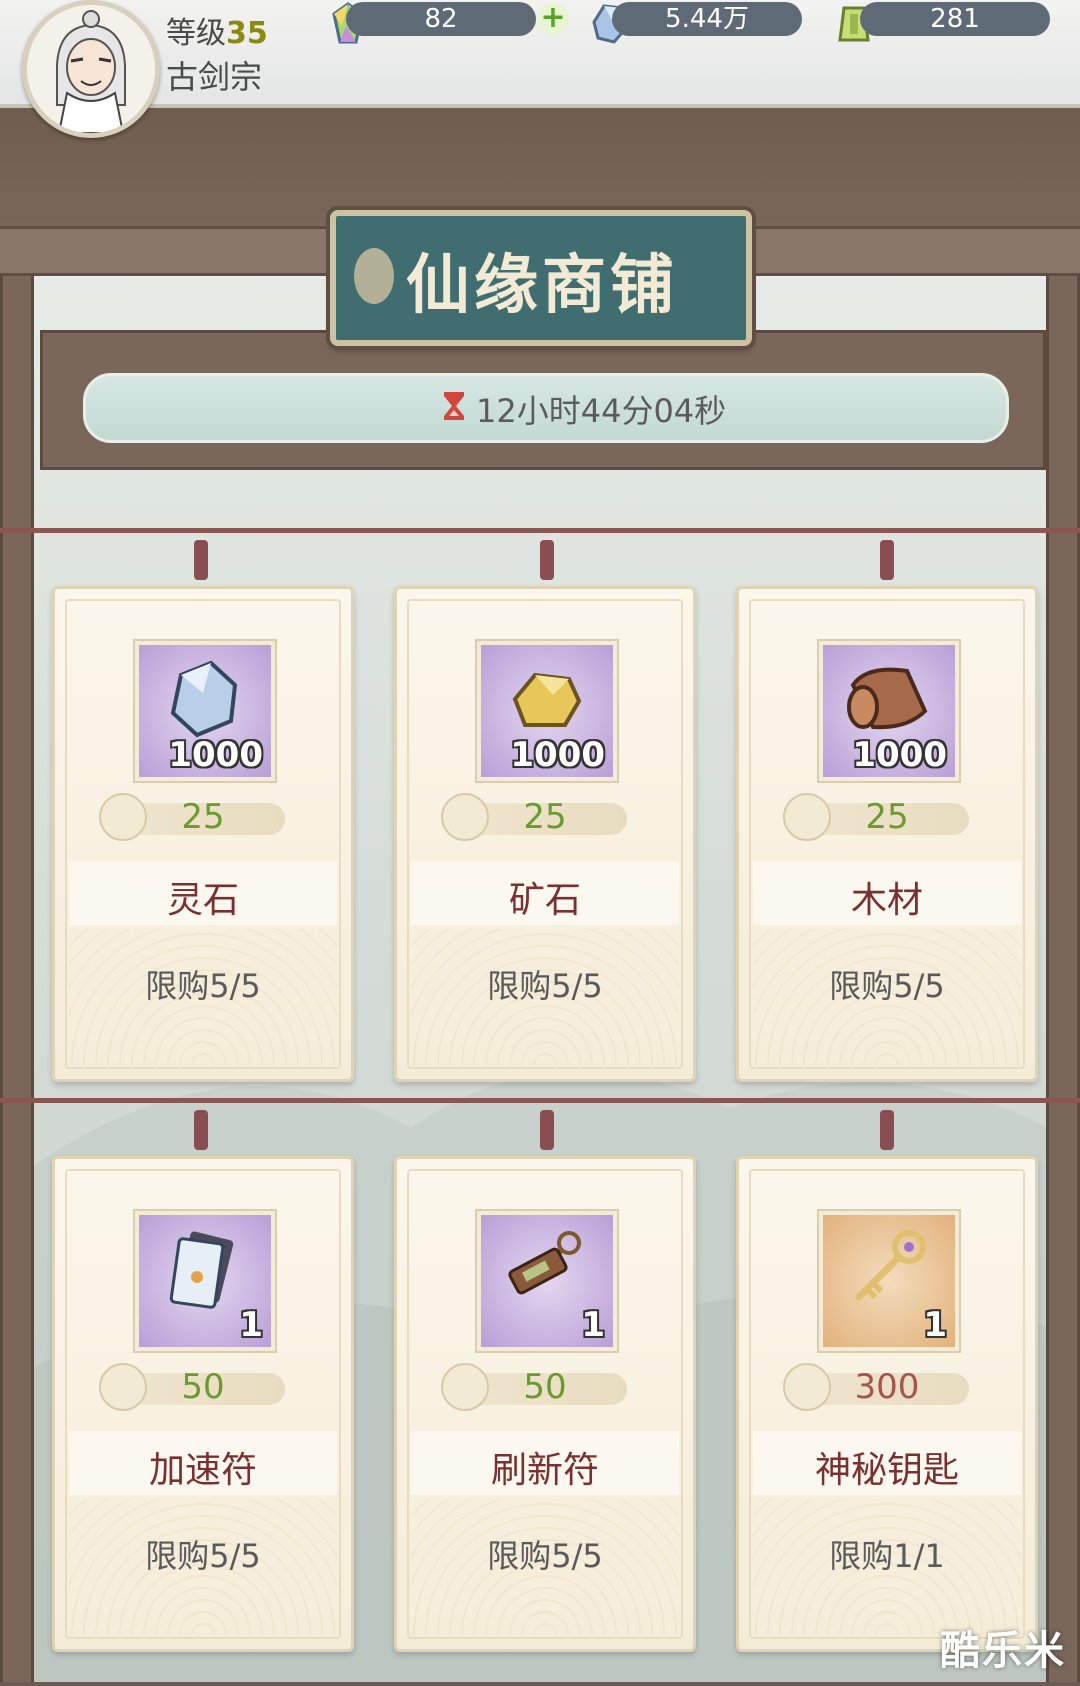 Image resolution: width=1080 pixels, height=1686 pixels. What do you see at coordinates (540, 1100) in the screenshot?
I see `hanging-rope-bottom` at bounding box center [540, 1100].